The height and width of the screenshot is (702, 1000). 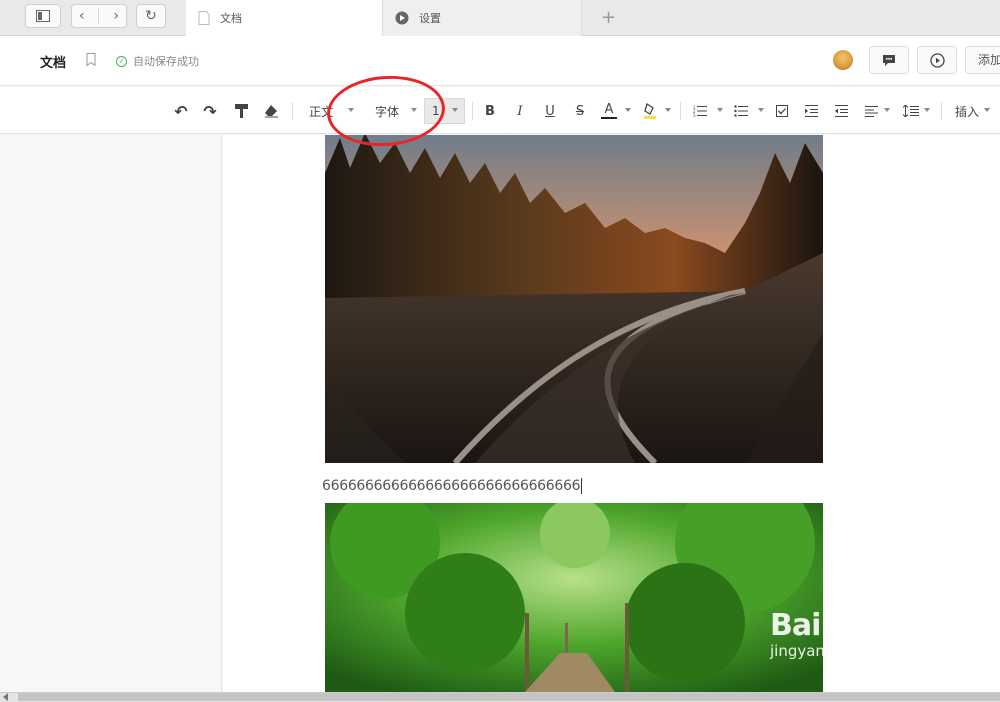 I want to click on clear-format-button, so click(x=271, y=111).